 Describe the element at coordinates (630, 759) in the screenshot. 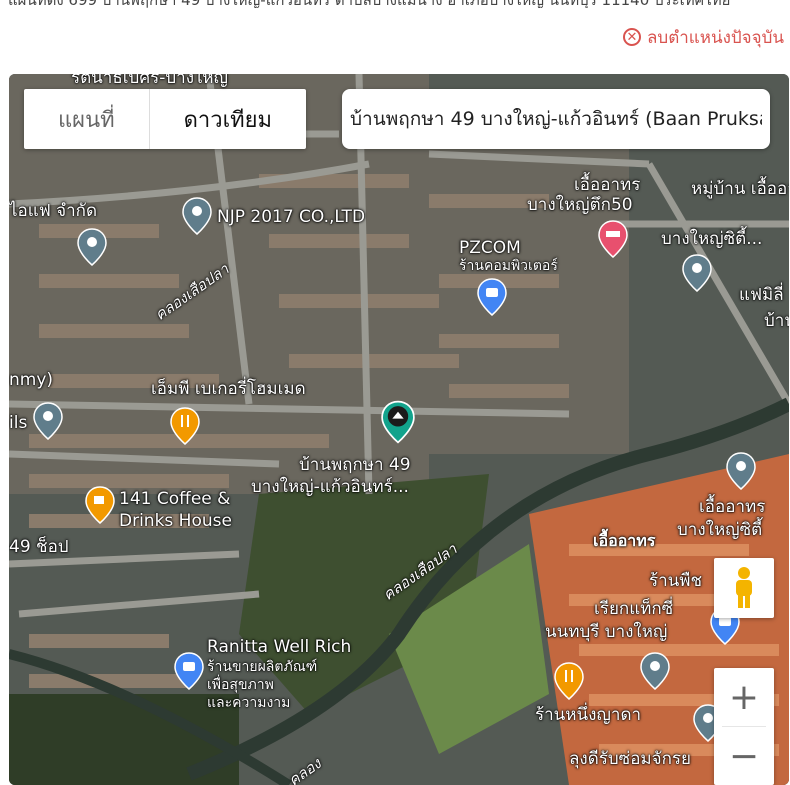

I see `map-label: ลุงดีรับซ่อมจักรย` at that location.